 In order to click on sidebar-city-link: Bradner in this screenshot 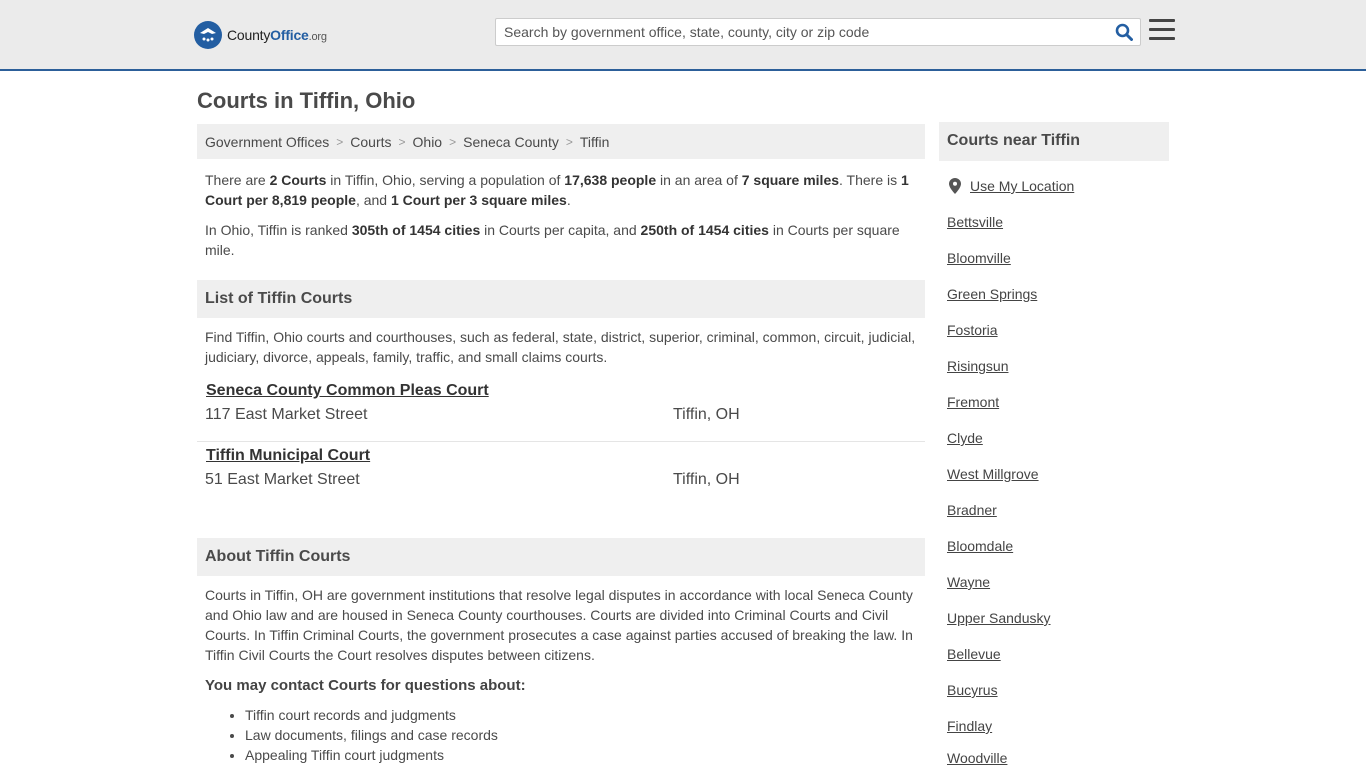, I will do `click(972, 510)`.